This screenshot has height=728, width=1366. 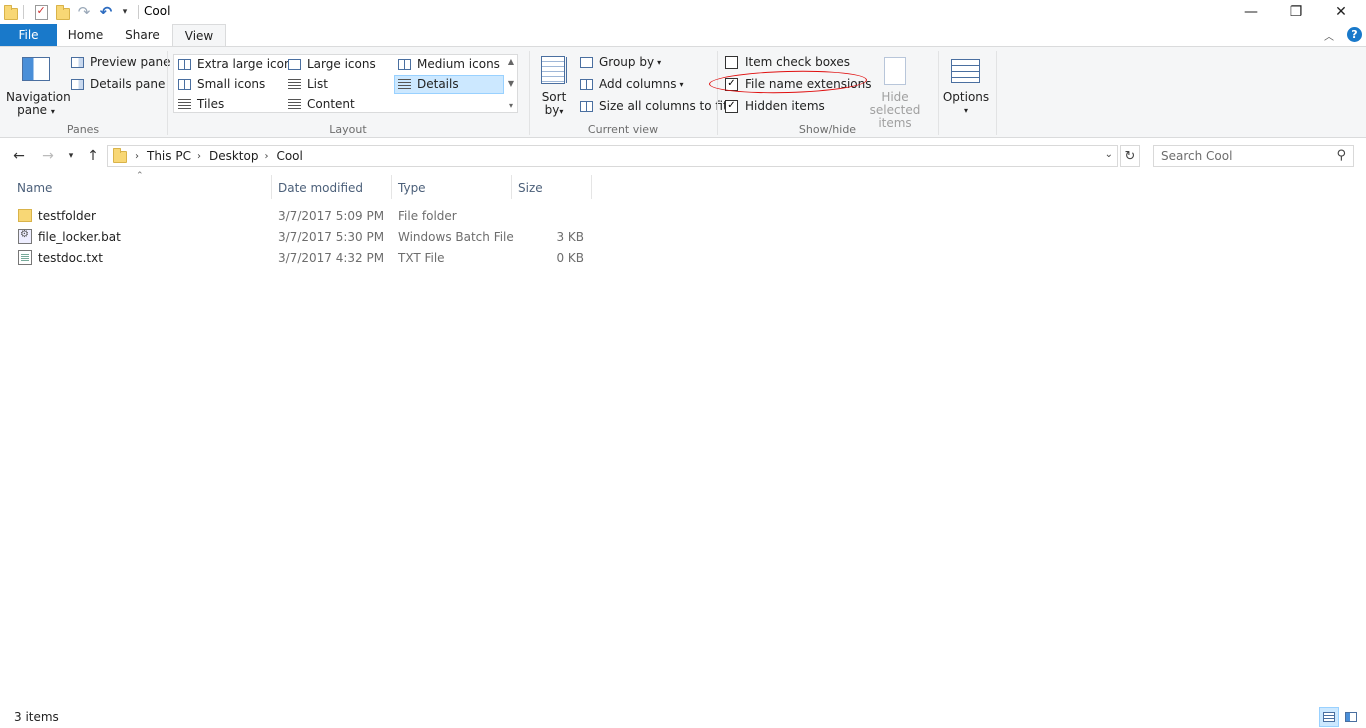 I want to click on scroll-down-icon: ▼, so click(x=511, y=83).